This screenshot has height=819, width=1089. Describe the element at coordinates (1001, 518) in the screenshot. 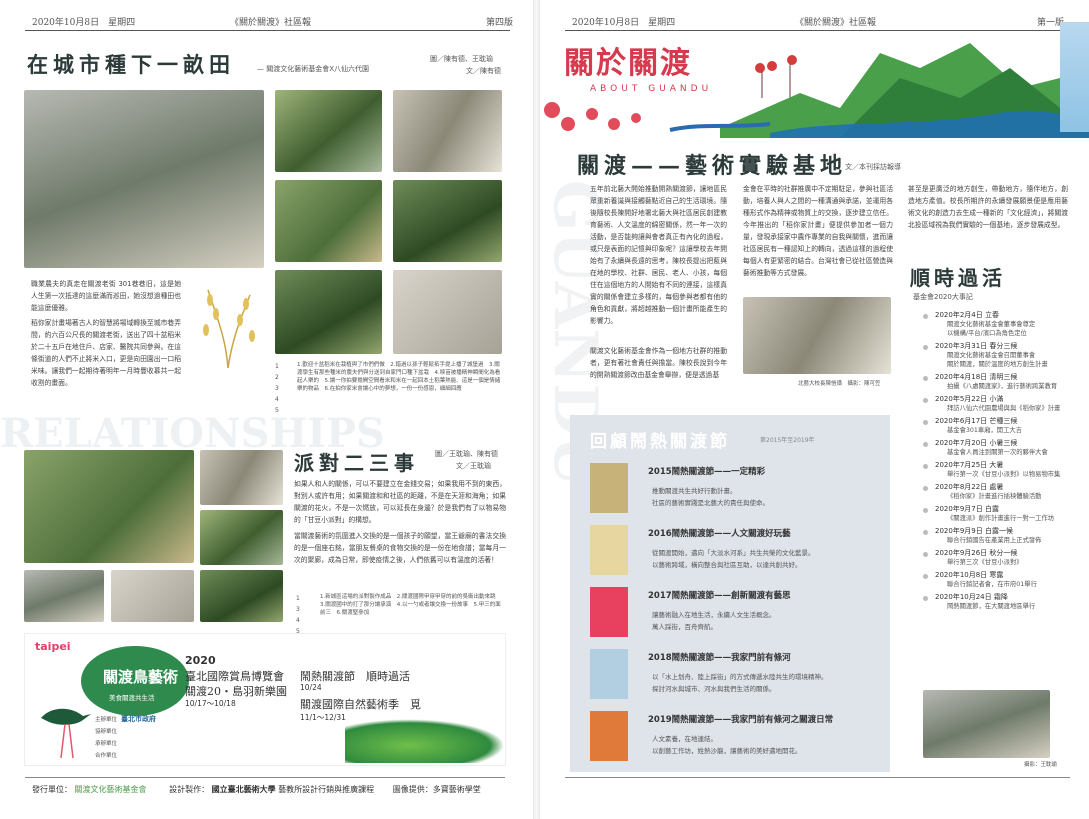

I see `timeline-desc: 《關渡派》創作計畫進行一對一工作坊` at that location.